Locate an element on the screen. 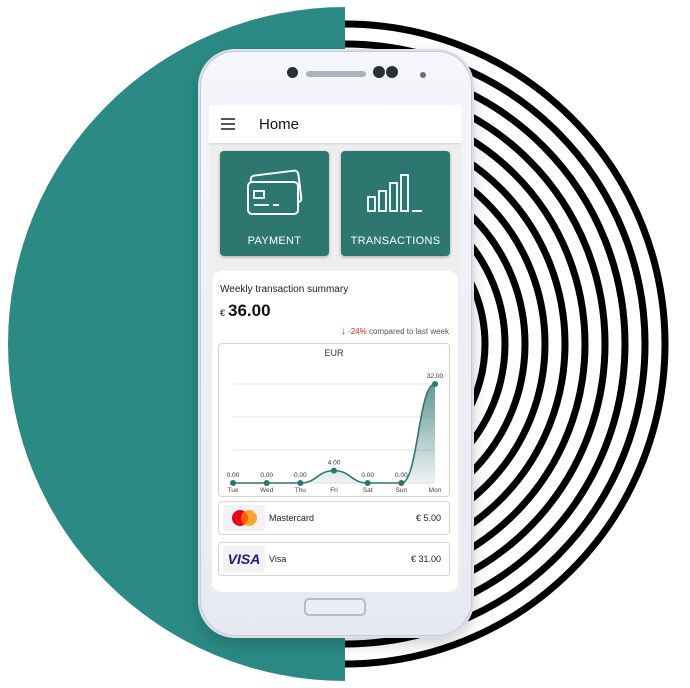  sensor-left is located at coordinates (379, 72).